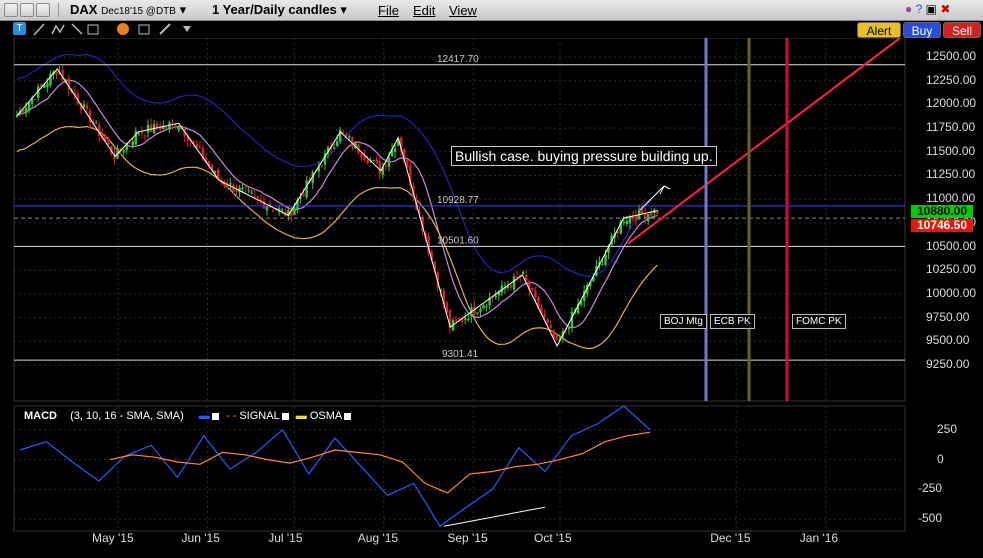 The image size is (983, 558). Describe the element at coordinates (460, 354) in the screenshot. I see `level-label: 9301.41` at that location.